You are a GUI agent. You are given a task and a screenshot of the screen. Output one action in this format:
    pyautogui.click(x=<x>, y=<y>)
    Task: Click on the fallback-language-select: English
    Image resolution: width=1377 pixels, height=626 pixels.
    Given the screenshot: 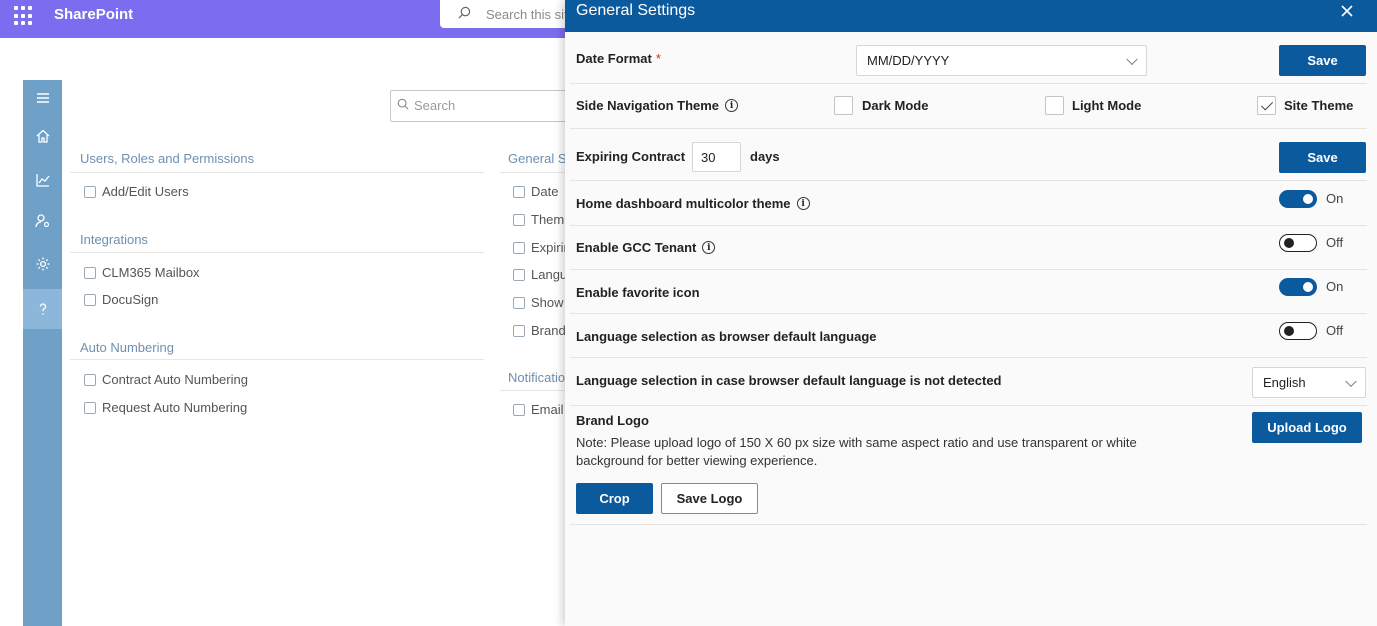 What is the action you would take?
    pyautogui.click(x=1309, y=382)
    